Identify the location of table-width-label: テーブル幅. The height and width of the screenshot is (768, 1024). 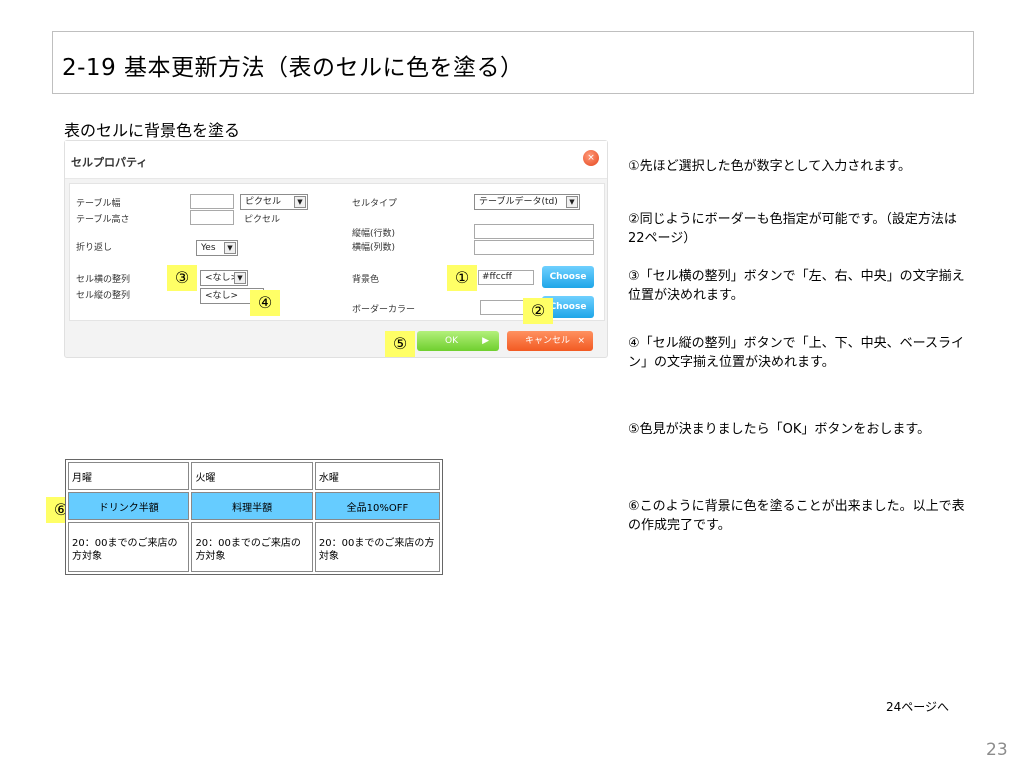
(98, 204).